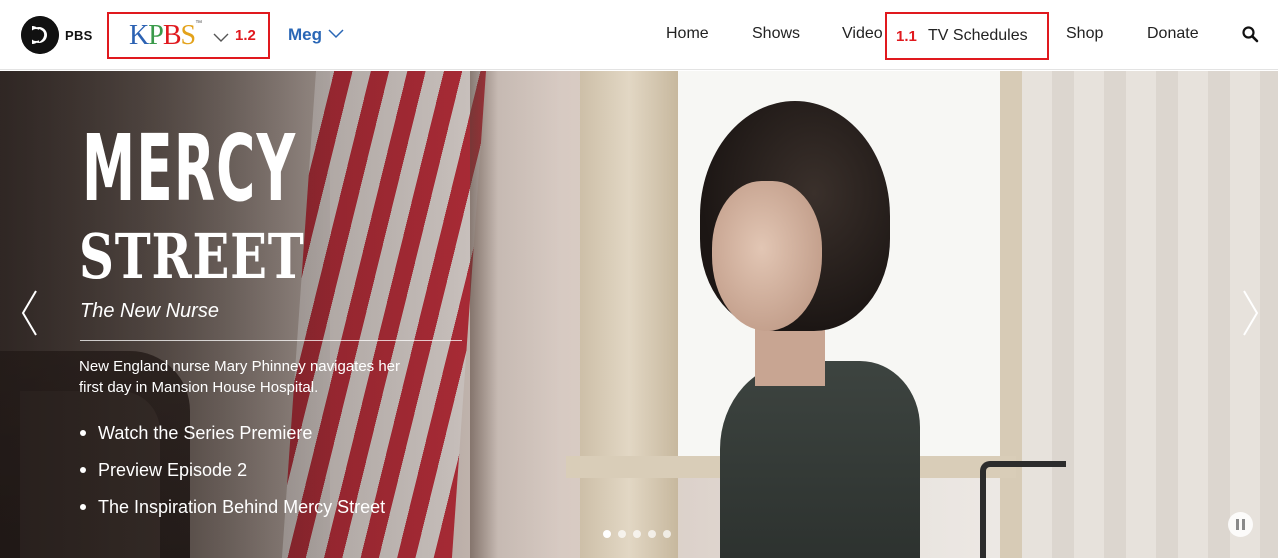  I want to click on annotation-label: 1.2, so click(245, 35).